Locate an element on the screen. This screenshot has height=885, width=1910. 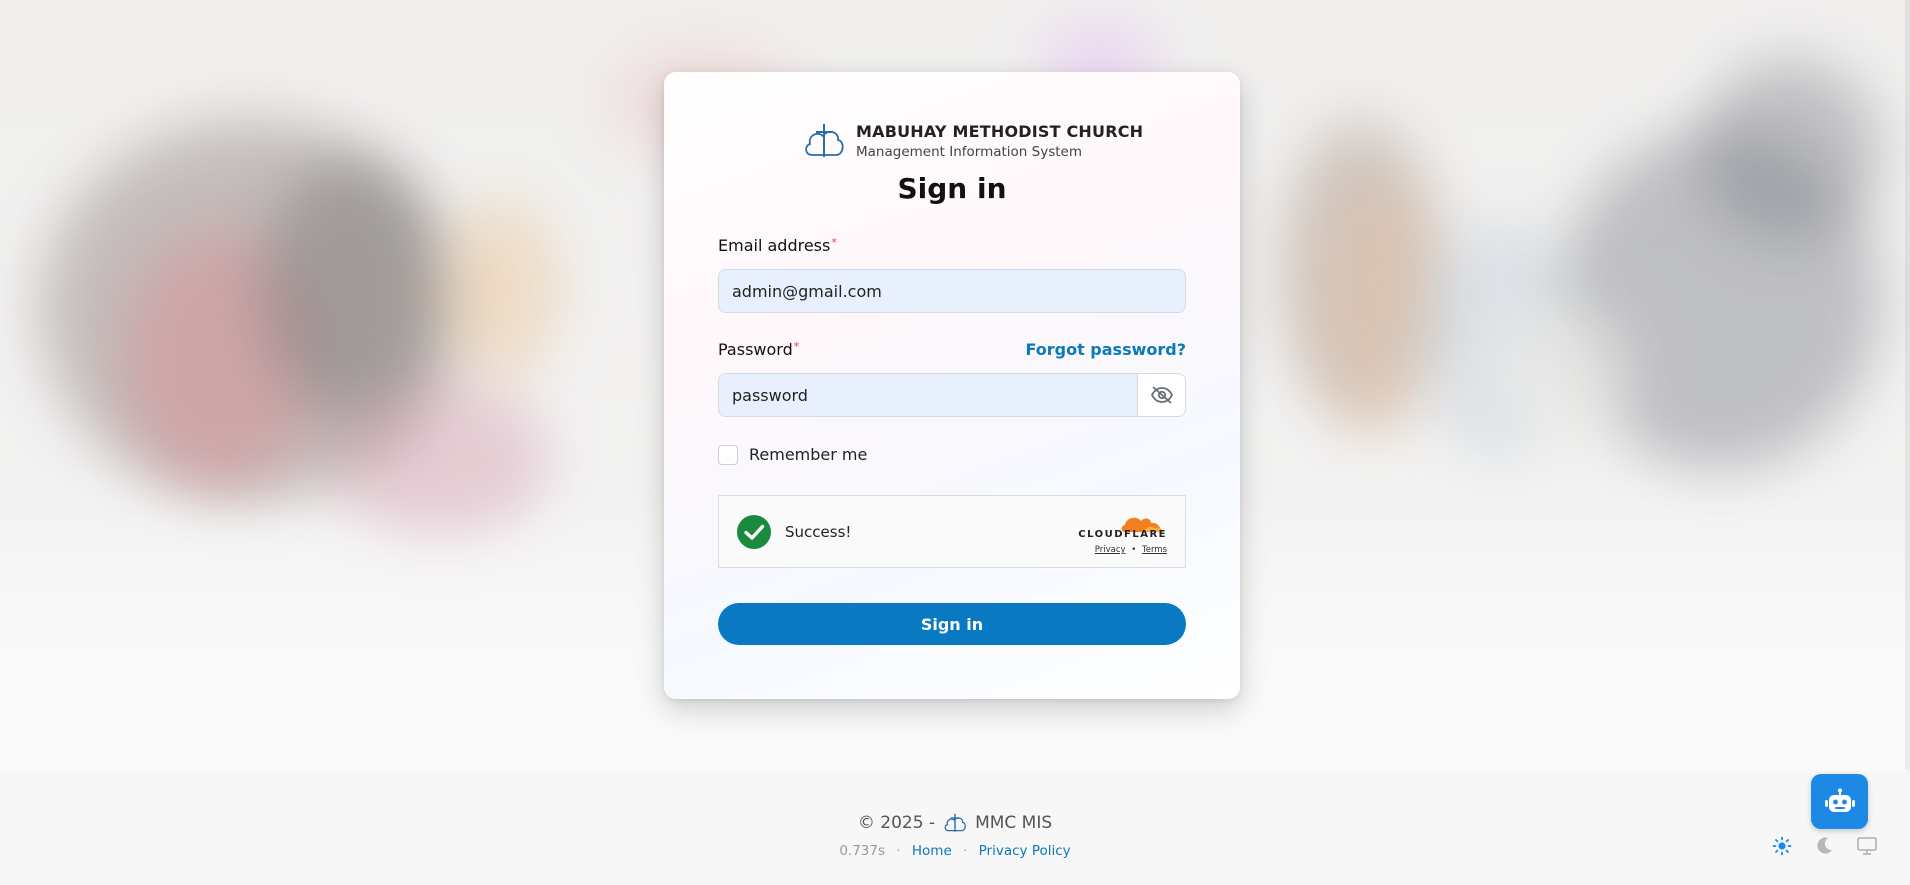
theme-switcher is located at coordinates (1825, 846).